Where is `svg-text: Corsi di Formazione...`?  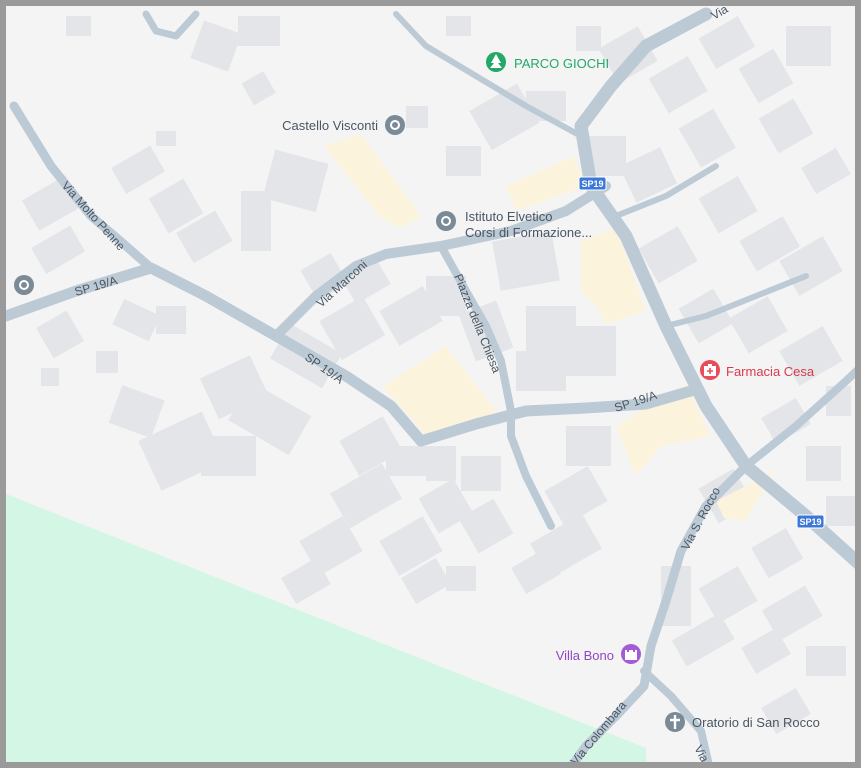 svg-text: Corsi di Formazione... is located at coordinates (528, 232).